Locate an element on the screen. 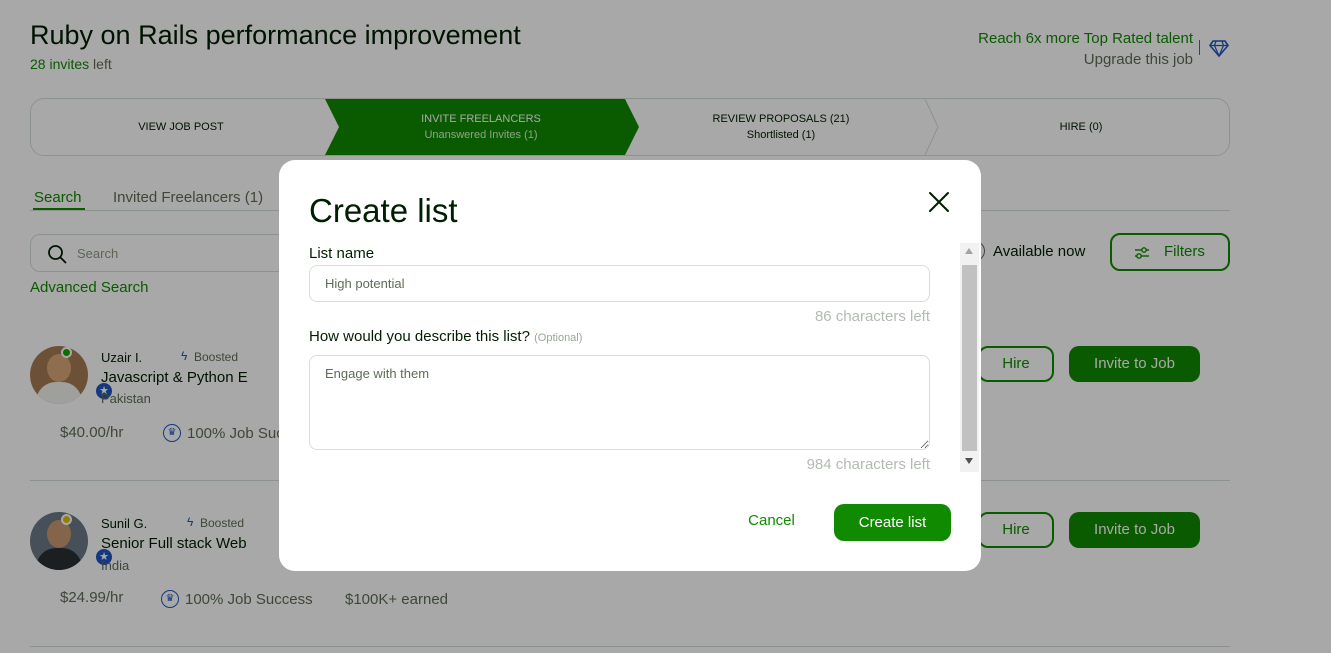 The width and height of the screenshot is (1331, 653). close-icon is located at coordinates (939, 202).